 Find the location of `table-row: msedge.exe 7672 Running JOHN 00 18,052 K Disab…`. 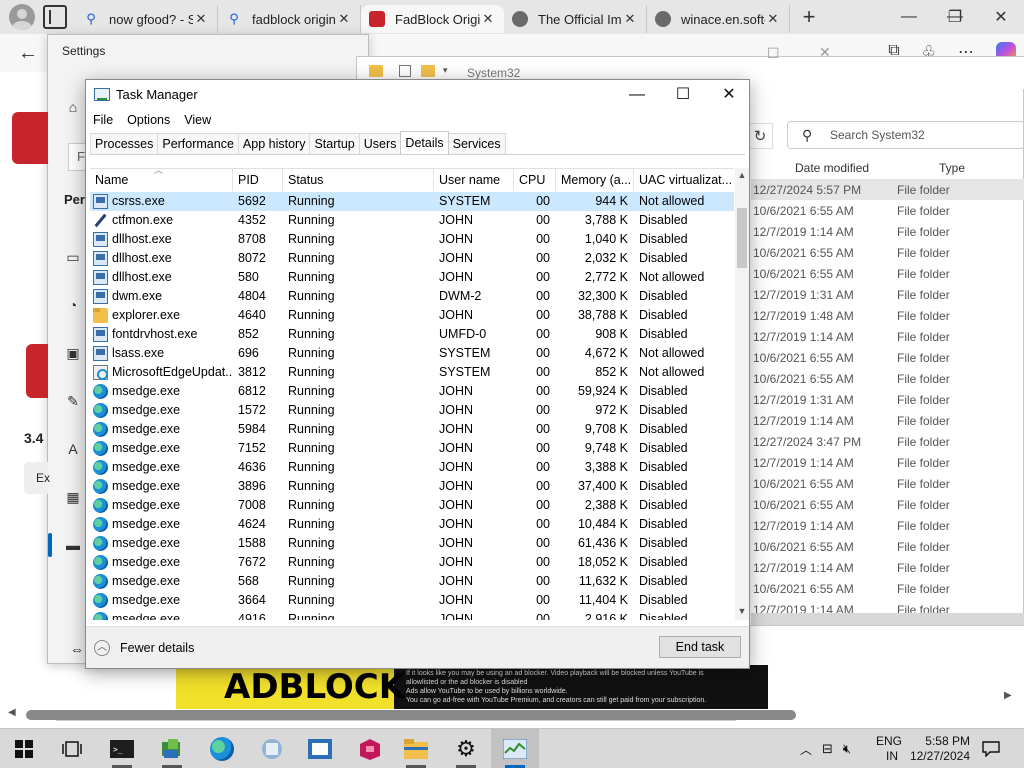

table-row: msedge.exe 7672 Running JOHN 00 18,052 K Disab… is located at coordinates (412, 562).